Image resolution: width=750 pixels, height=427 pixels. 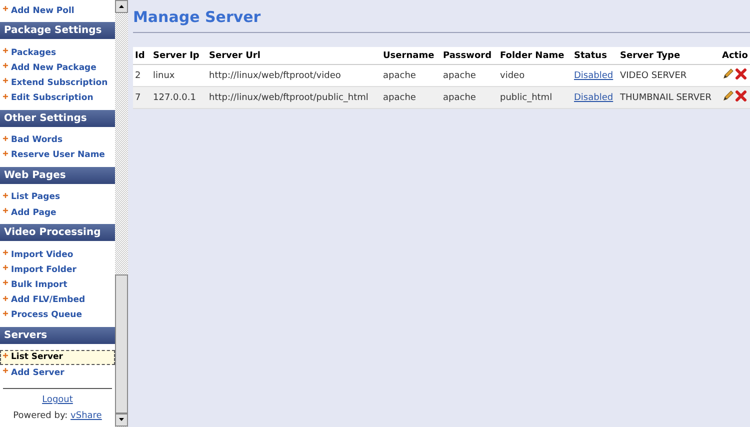 I want to click on powered-by-label: Powered by:, so click(x=41, y=416).